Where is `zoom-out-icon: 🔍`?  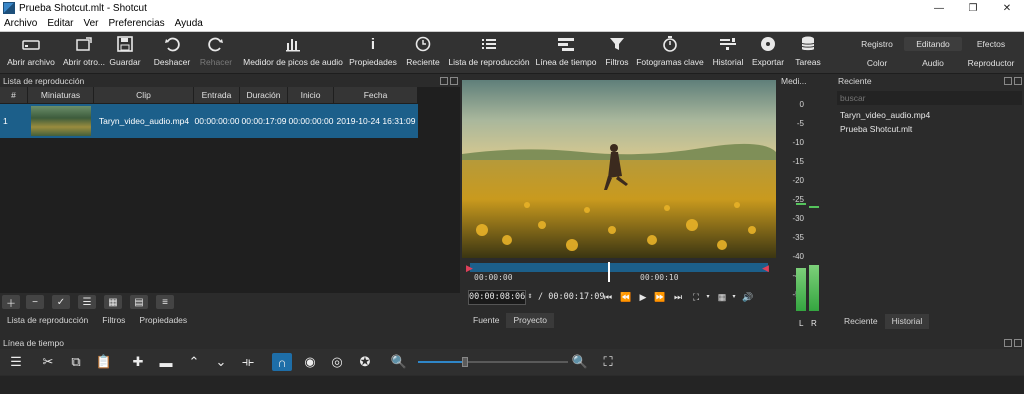
zoom-out-icon: 🔍 is located at coordinates (399, 362).